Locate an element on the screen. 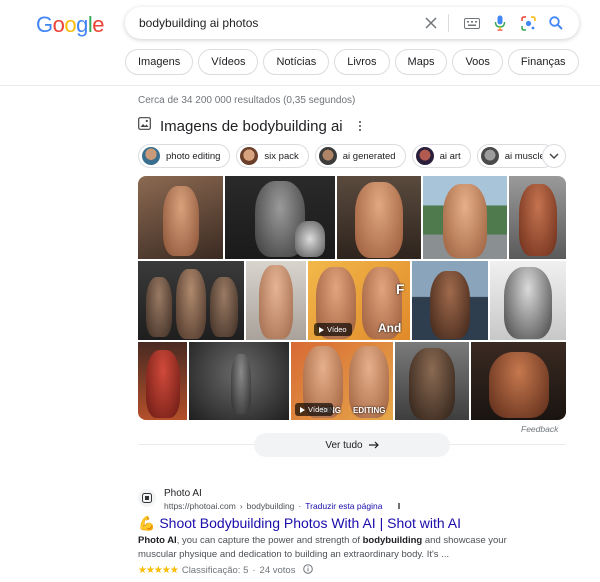 The height and width of the screenshot is (582, 600). site-favicon is located at coordinates (147, 498).